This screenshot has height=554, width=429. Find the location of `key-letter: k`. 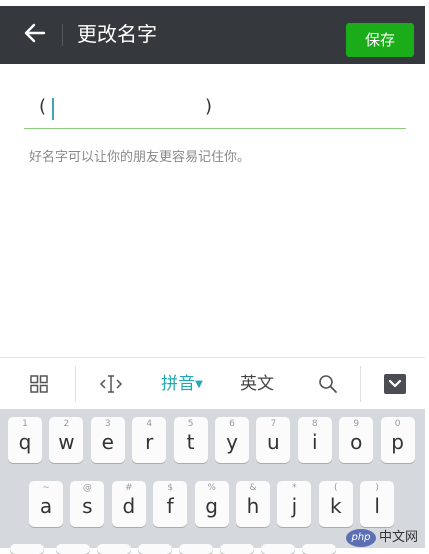

key-letter: k is located at coordinates (336, 506).